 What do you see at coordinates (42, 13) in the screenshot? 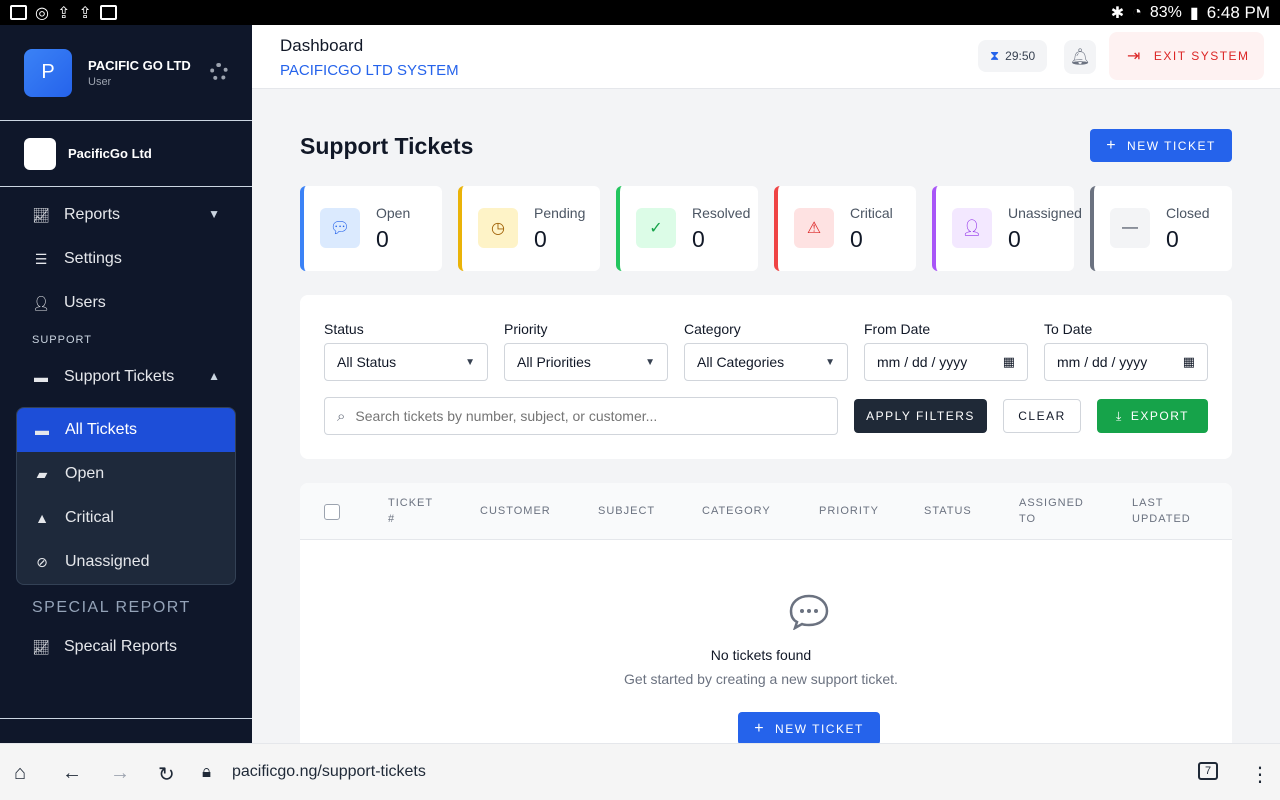
I see `whatsapp-icon: ◎` at bounding box center [42, 13].